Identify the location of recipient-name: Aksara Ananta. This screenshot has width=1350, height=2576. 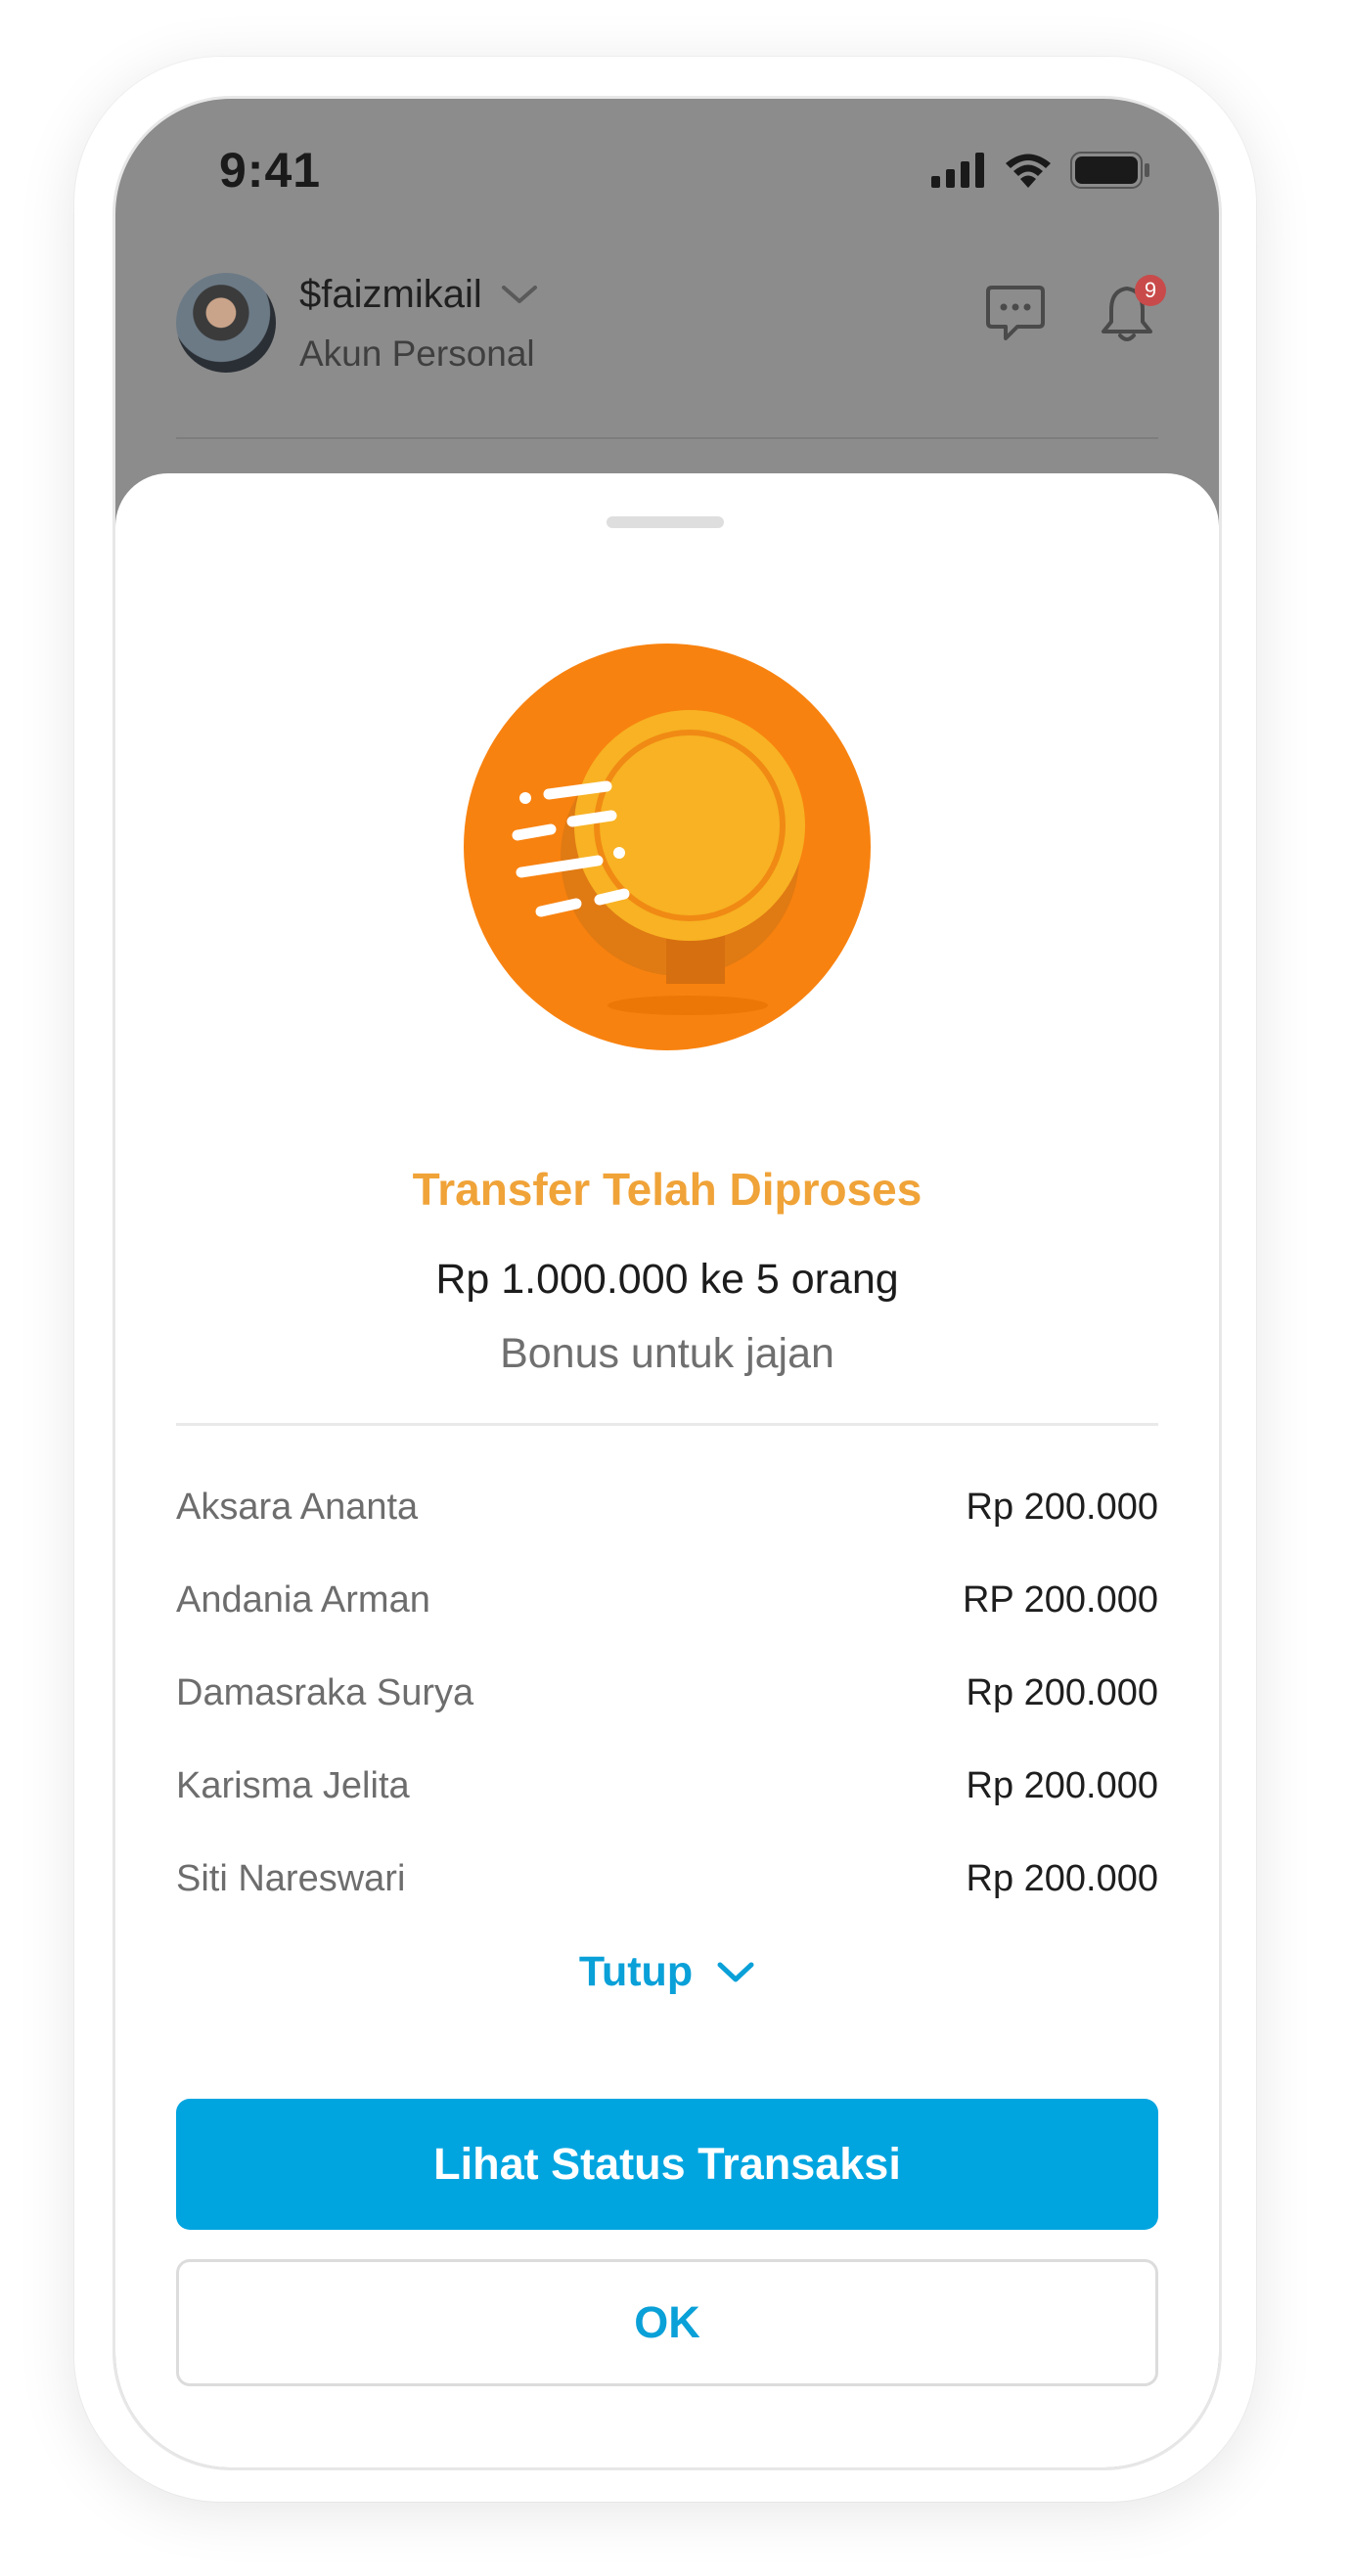
(297, 1507).